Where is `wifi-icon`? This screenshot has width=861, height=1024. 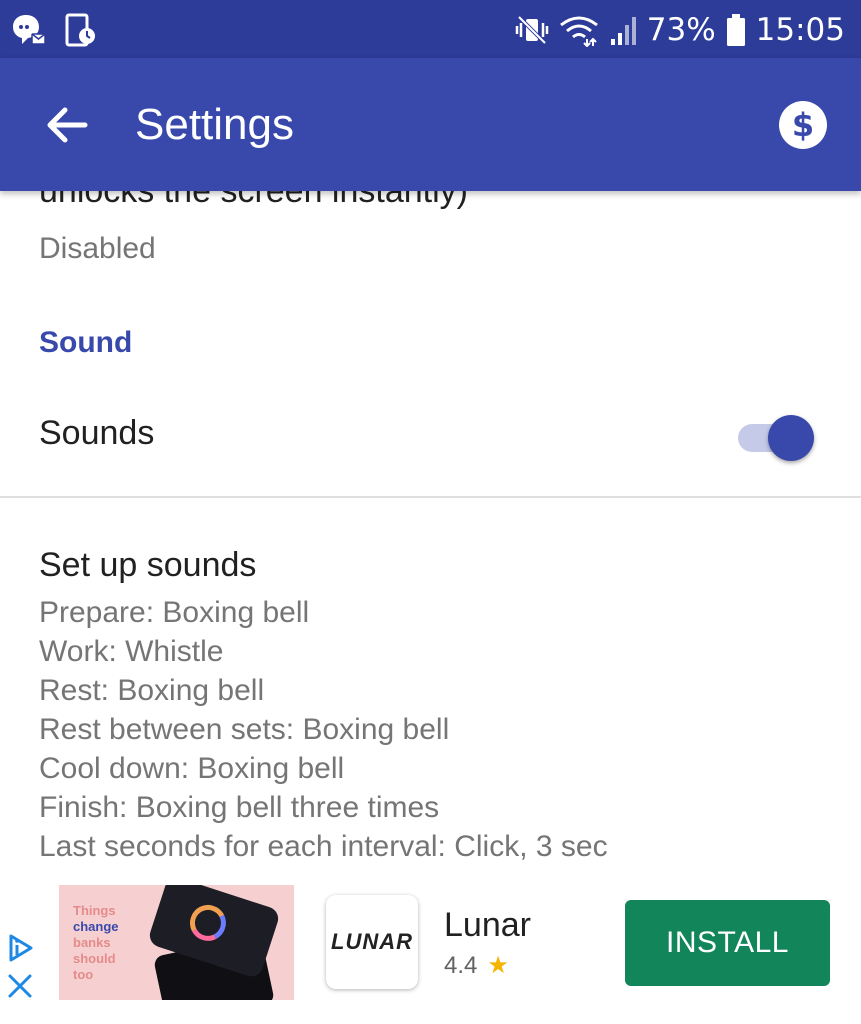
wifi-icon is located at coordinates (578, 31).